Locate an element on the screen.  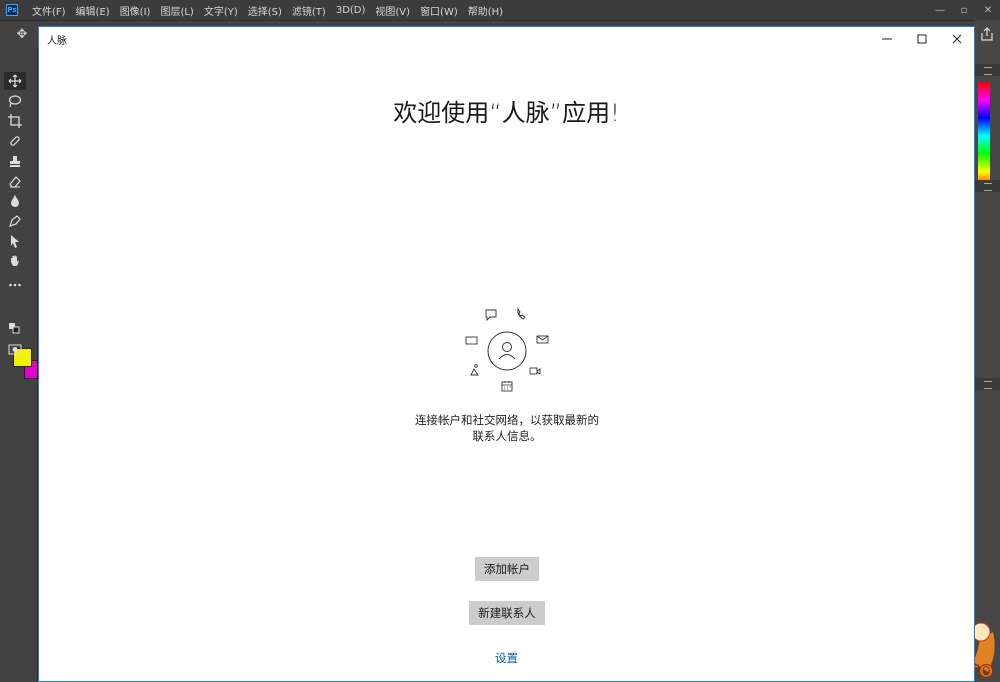
crop-icon is located at coordinates (15, 121).